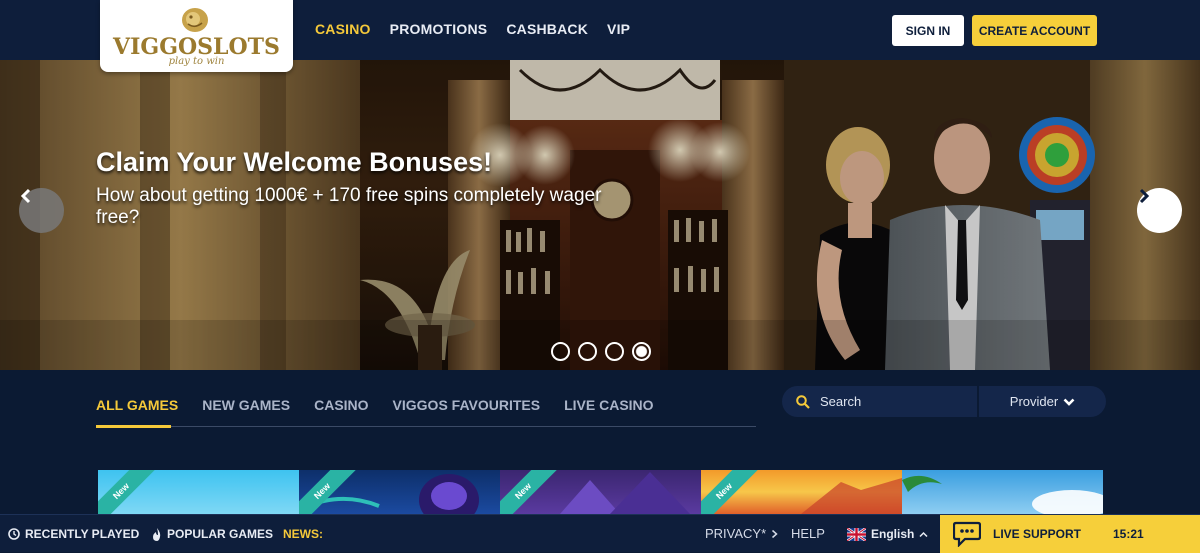 The width and height of the screenshot is (1200, 553). Describe the element at coordinates (303, 534) in the screenshot. I see `news-label: NEWS:` at that location.